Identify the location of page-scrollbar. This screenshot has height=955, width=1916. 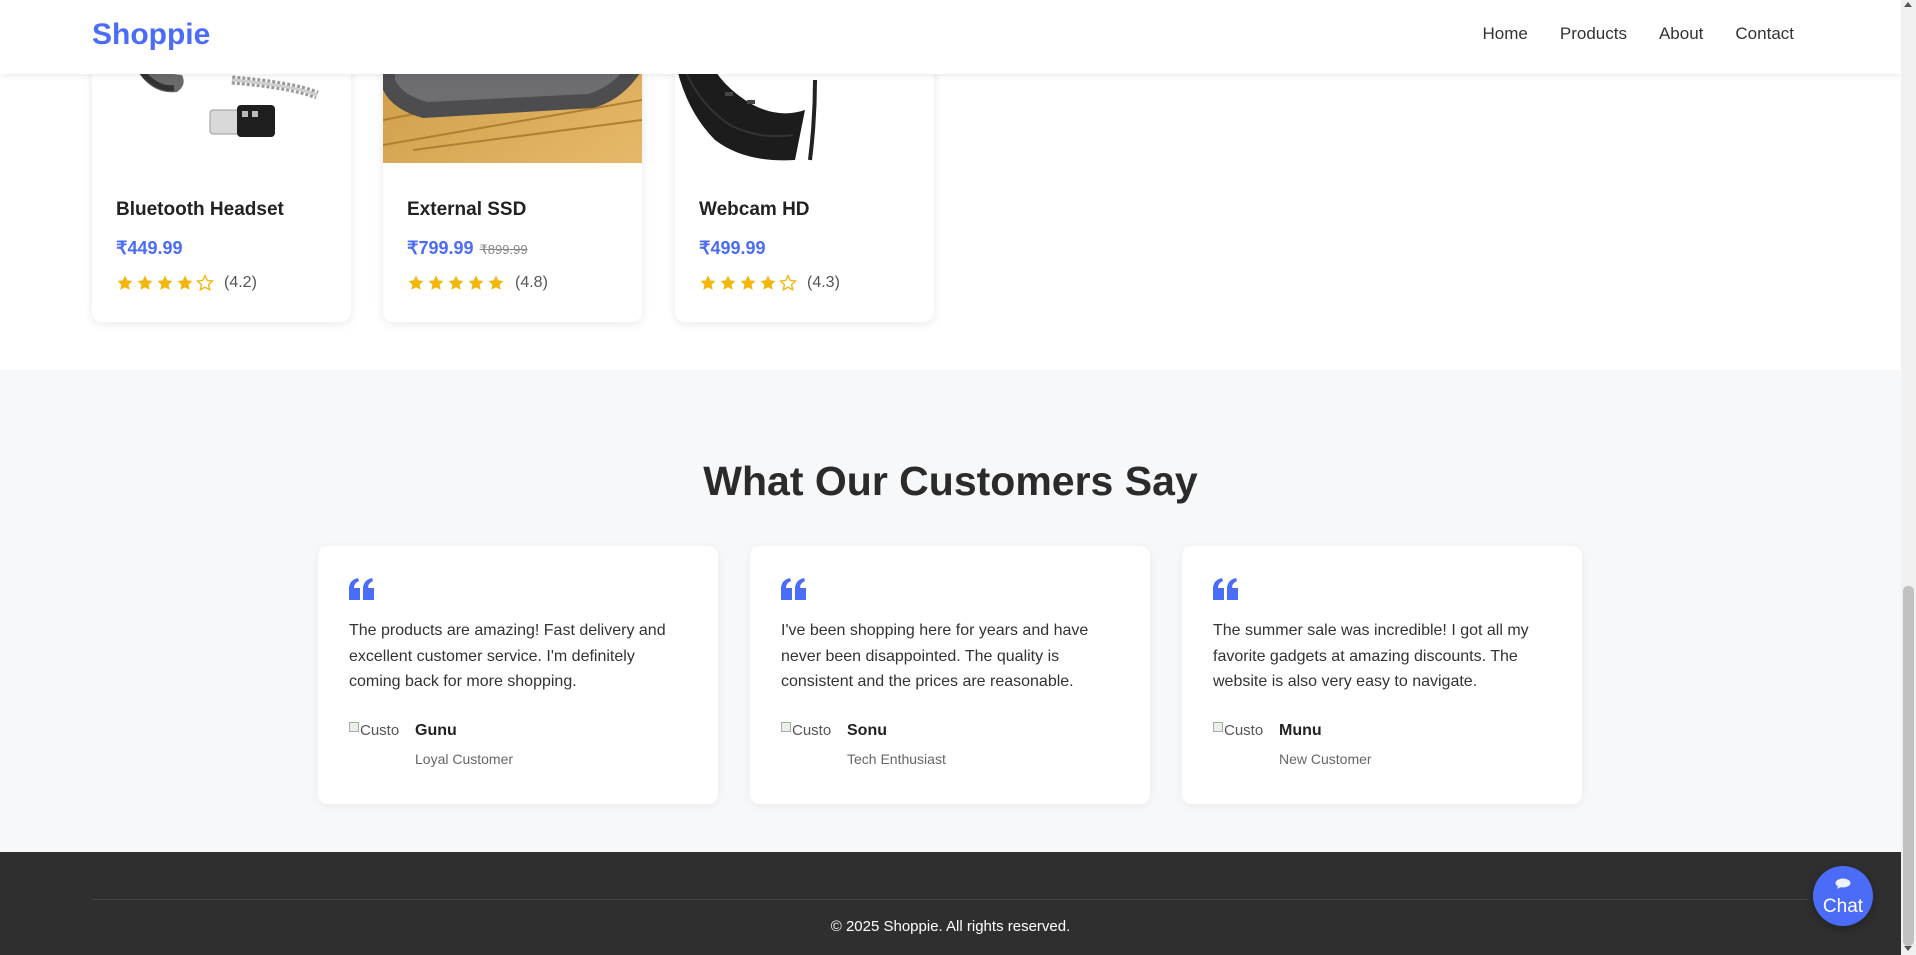
(1908, 477).